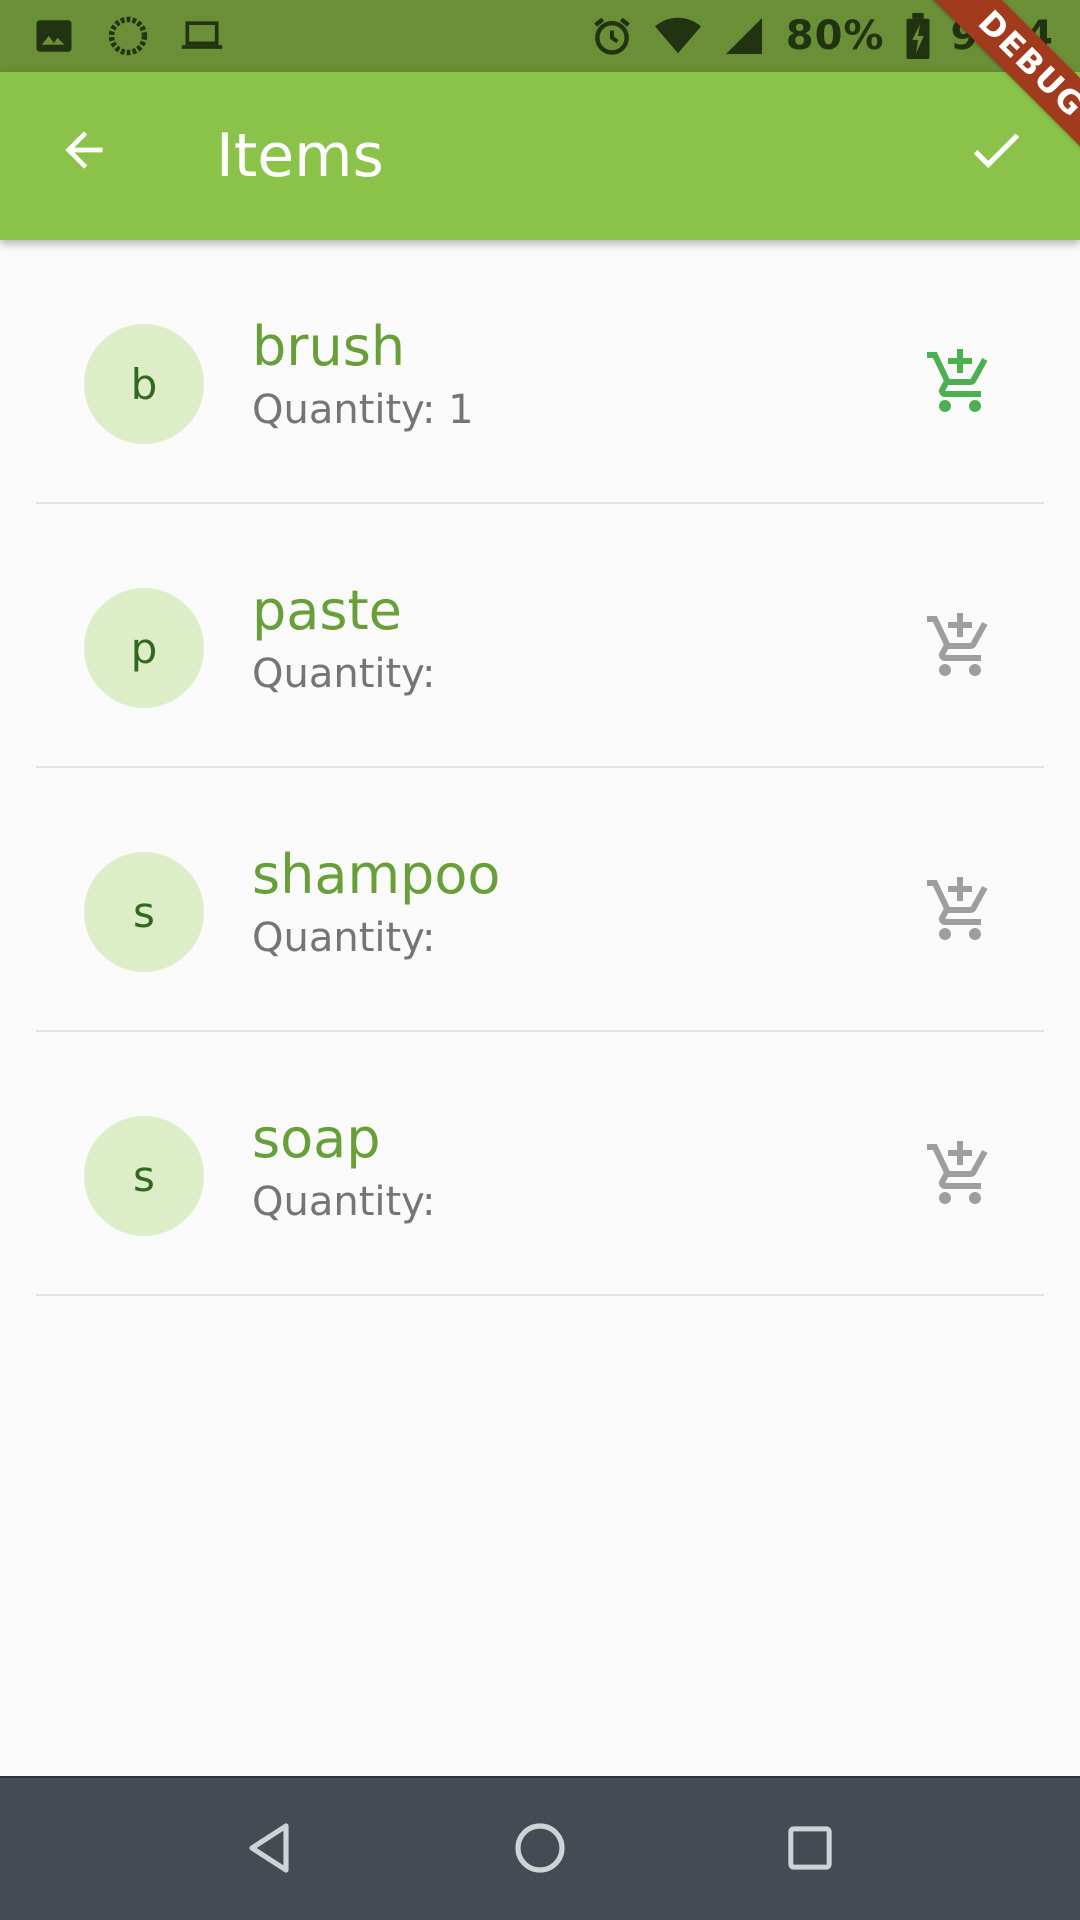 The height and width of the screenshot is (1920, 1080). Describe the element at coordinates (540, 1295) in the screenshot. I see `divider` at that location.